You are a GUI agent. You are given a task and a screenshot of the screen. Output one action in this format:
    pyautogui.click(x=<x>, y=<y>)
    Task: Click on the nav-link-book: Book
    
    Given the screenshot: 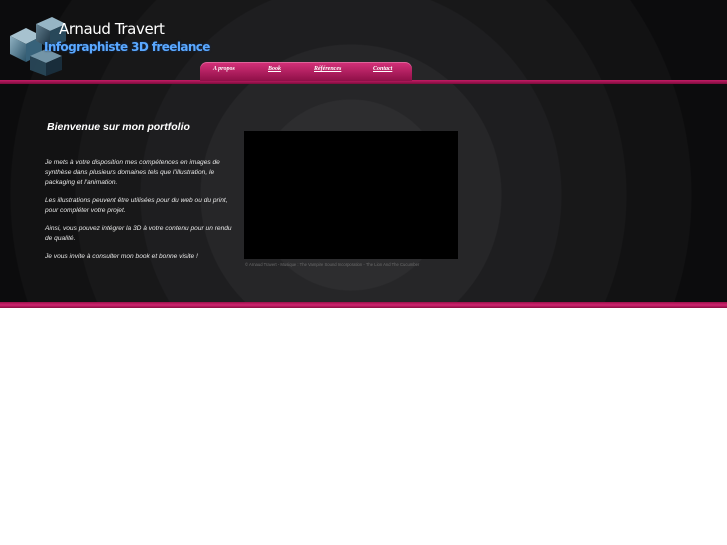 What is the action you would take?
    pyautogui.click(x=274, y=69)
    